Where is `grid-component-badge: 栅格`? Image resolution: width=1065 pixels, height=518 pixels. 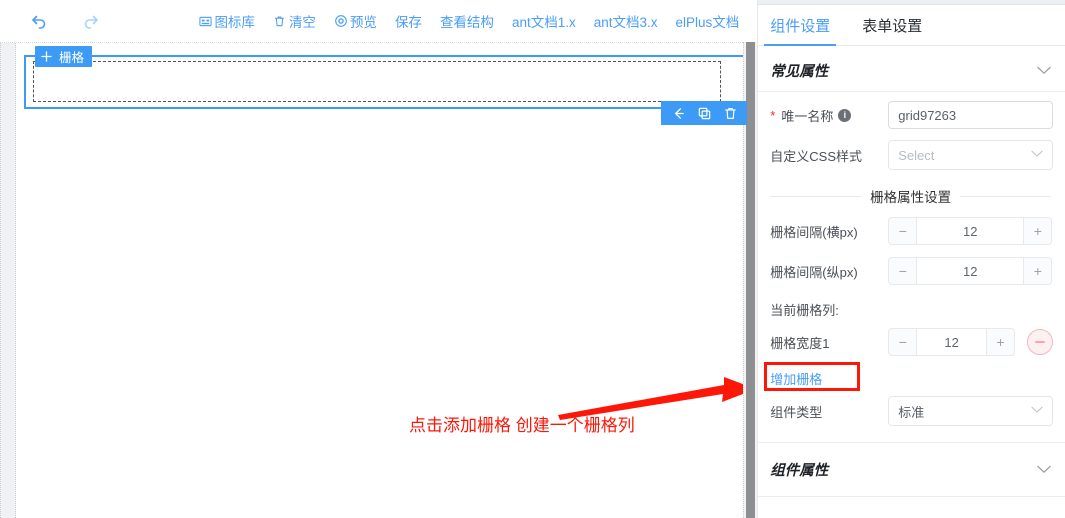
grid-component-badge: 栅格 is located at coordinates (64, 56).